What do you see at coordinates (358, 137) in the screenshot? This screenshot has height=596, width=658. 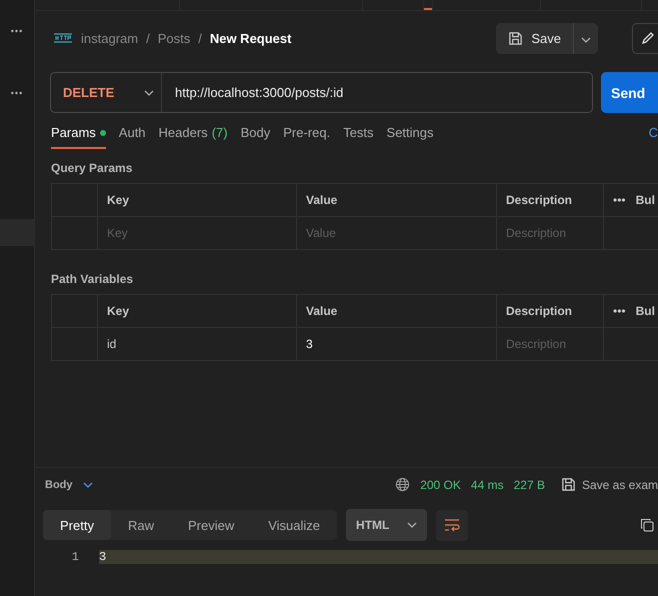 I see `request-option-tab: Tests` at bounding box center [358, 137].